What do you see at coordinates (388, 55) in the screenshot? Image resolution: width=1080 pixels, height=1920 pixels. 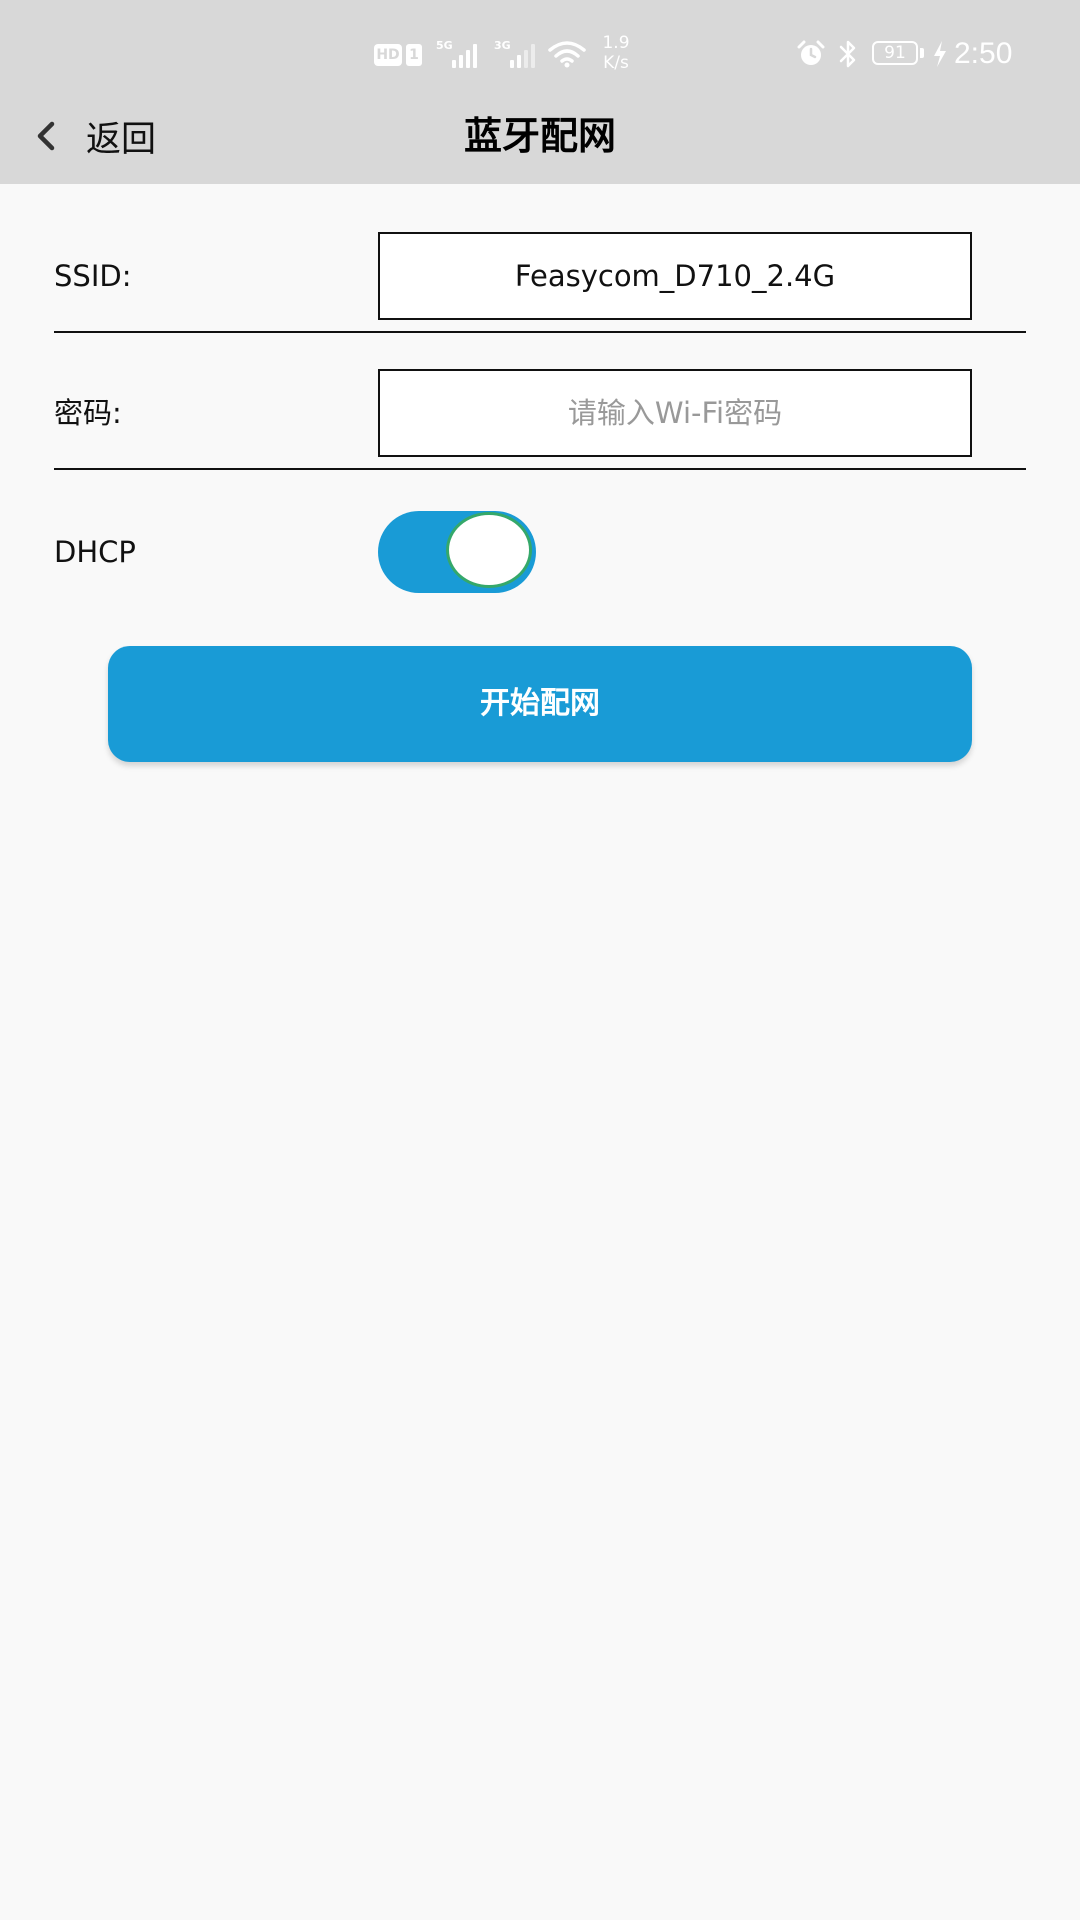 I see `hd-icon: HD` at bounding box center [388, 55].